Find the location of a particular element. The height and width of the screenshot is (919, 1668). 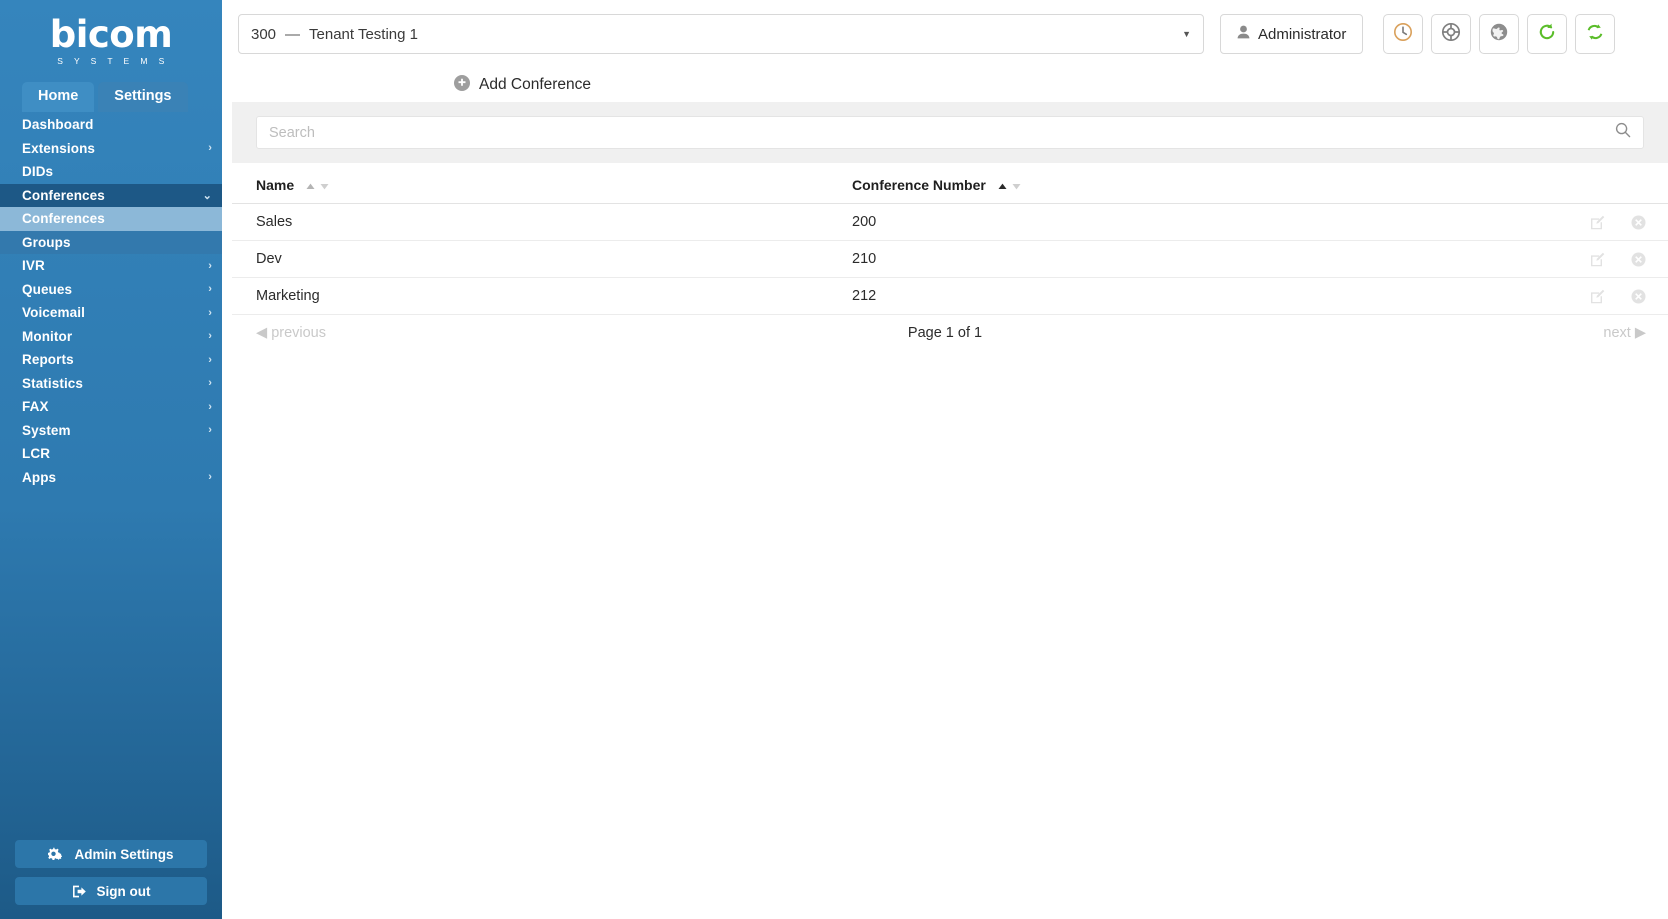

previous-page-button: ◀ previous is located at coordinates (291, 333).